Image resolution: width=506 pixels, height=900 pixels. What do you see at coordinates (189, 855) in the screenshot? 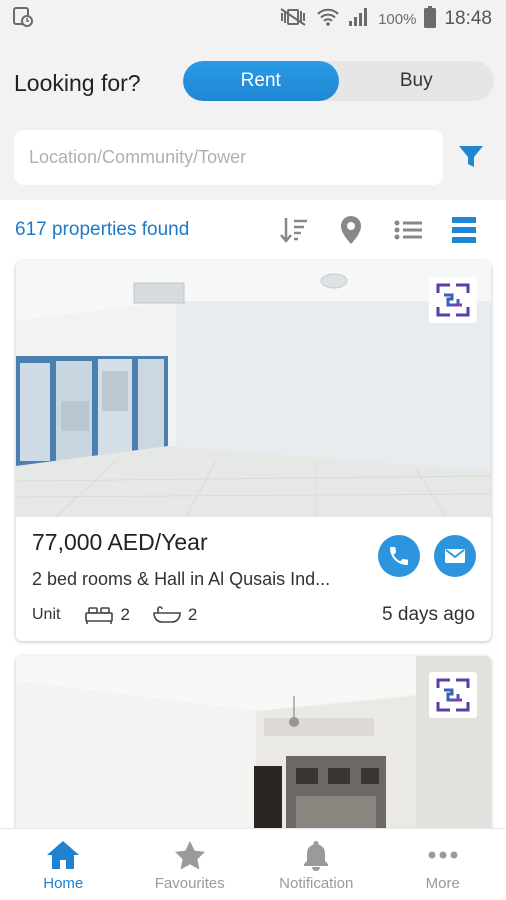
I see `star-icon` at bounding box center [189, 855].